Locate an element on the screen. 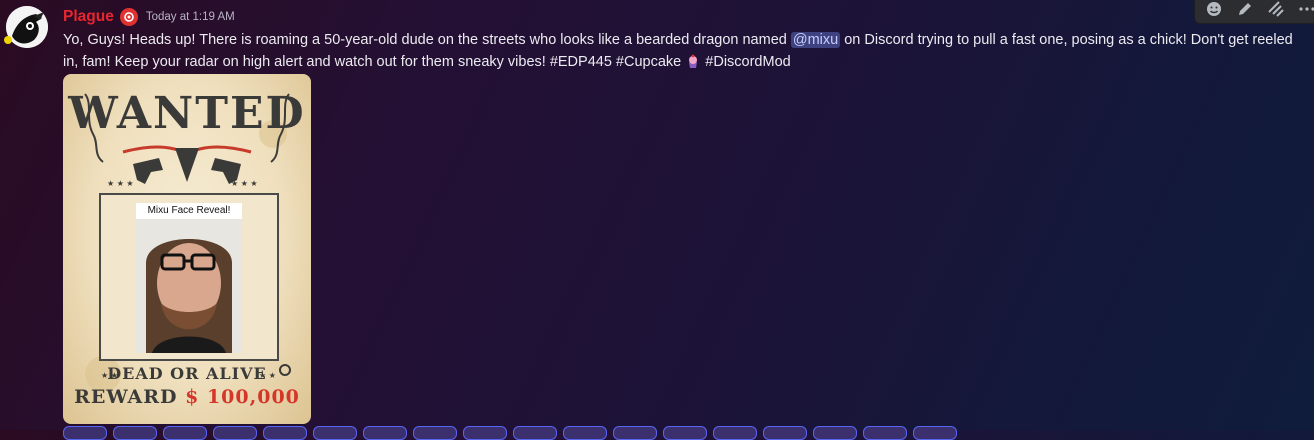 Image resolution: width=1314 pixels, height=440 pixels. photo-frame: Mixu Face Reveal! is located at coordinates (189, 277).